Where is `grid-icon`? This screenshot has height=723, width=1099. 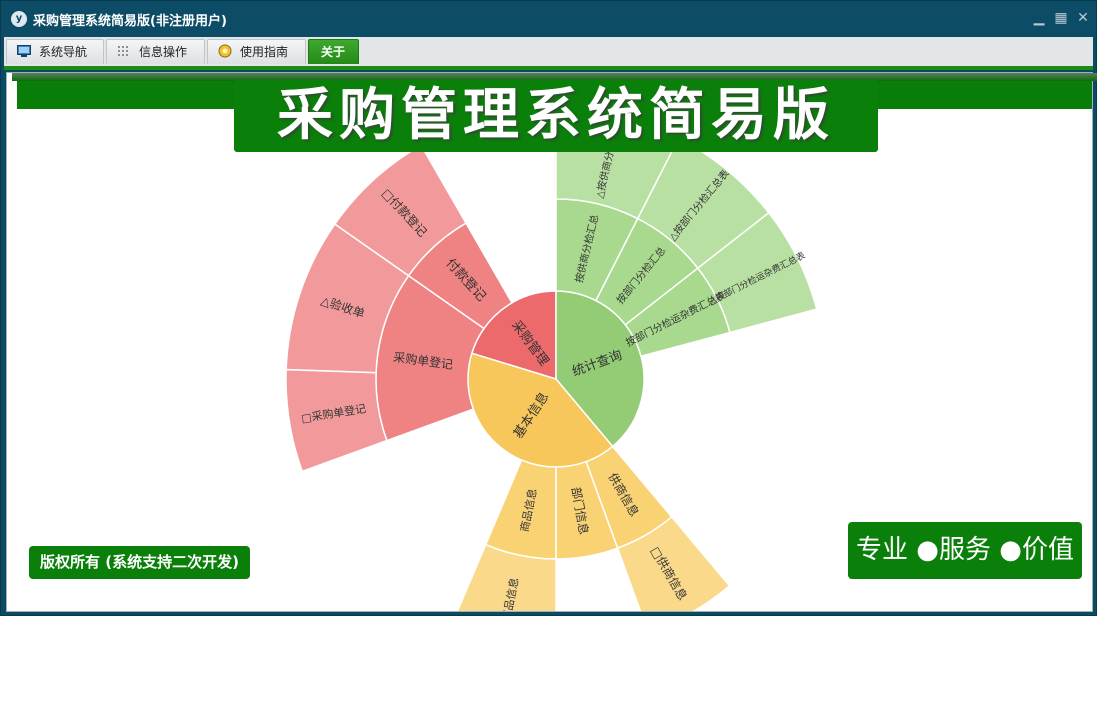
grid-icon is located at coordinates (123, 51).